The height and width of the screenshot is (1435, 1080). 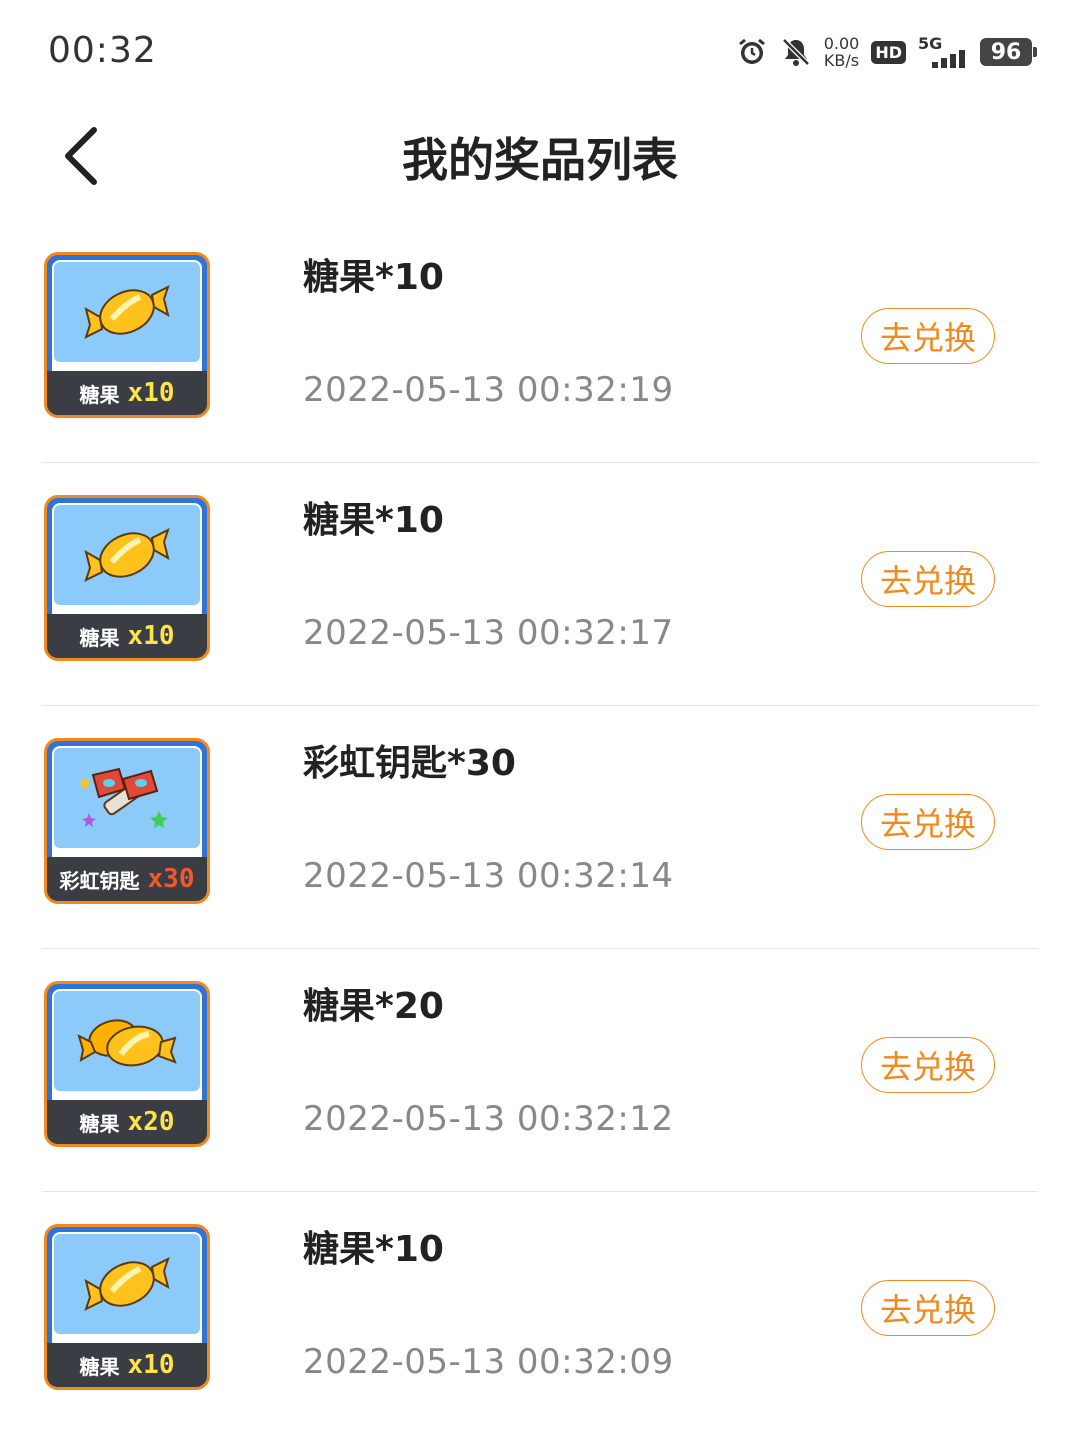 What do you see at coordinates (171, 879) in the screenshot?
I see `thumb-qty: x30` at bounding box center [171, 879].